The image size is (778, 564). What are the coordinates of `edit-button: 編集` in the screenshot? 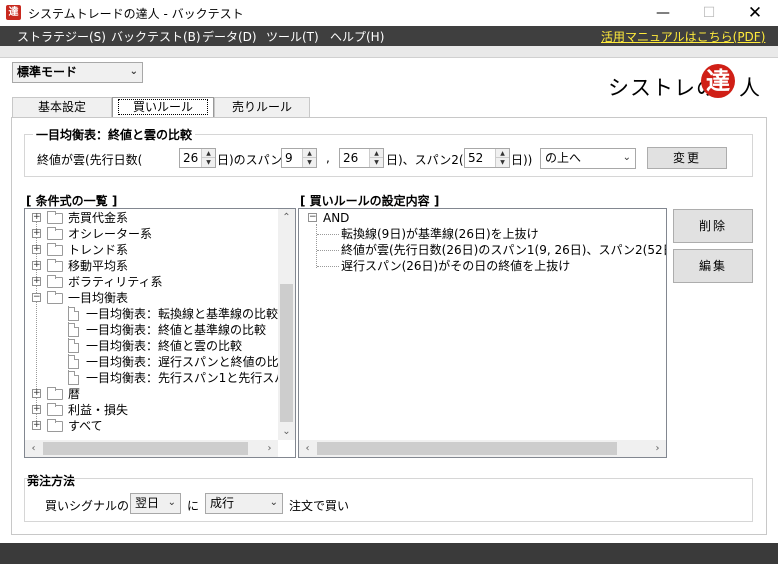 It's located at (713, 266).